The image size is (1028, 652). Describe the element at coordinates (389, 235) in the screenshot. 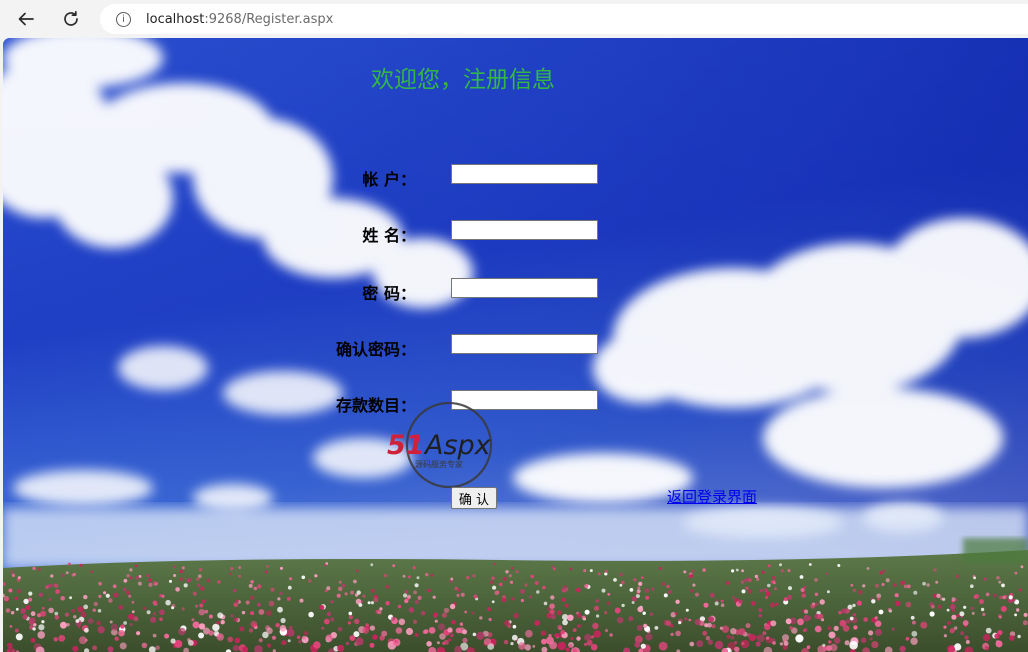

I see `name-label: 姓 名：` at that location.